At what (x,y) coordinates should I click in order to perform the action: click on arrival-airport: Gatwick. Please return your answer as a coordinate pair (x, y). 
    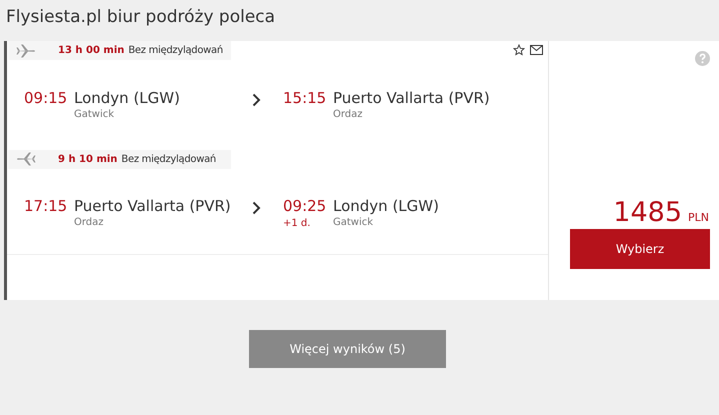
    Looking at the image, I should click on (353, 222).